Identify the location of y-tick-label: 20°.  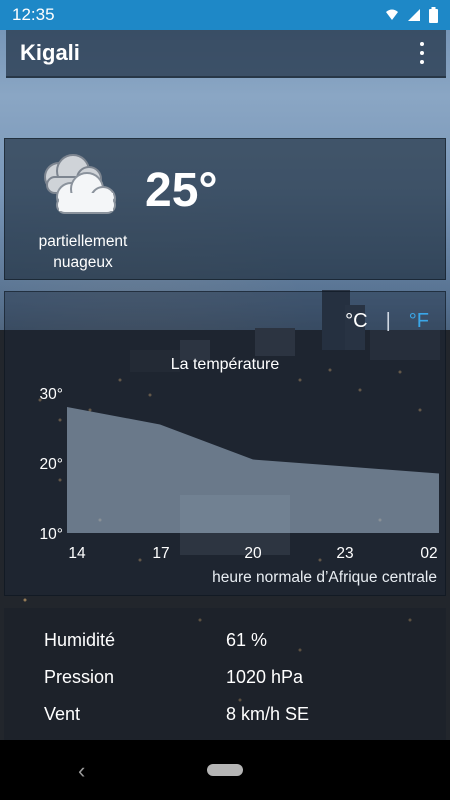
(51, 464).